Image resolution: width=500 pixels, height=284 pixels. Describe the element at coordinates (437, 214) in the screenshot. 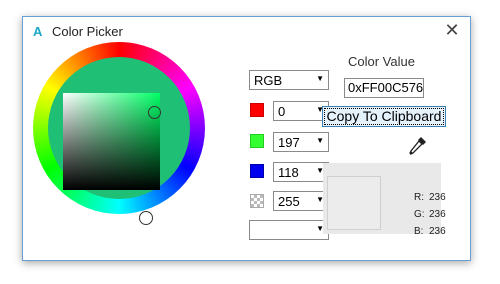

I see `preview-g-value: 236` at that location.